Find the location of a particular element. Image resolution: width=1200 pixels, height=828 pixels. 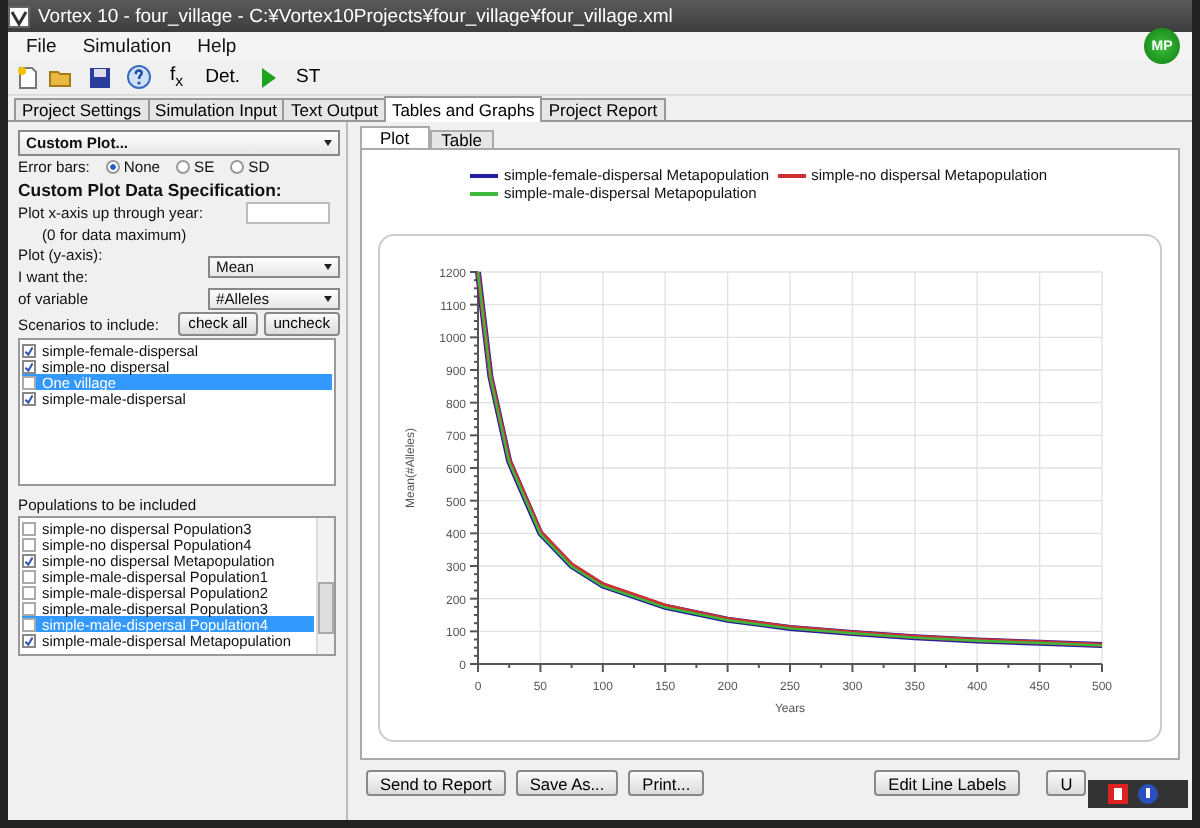

section-heading: Custom Plot Data Specification: is located at coordinates (151, 190).